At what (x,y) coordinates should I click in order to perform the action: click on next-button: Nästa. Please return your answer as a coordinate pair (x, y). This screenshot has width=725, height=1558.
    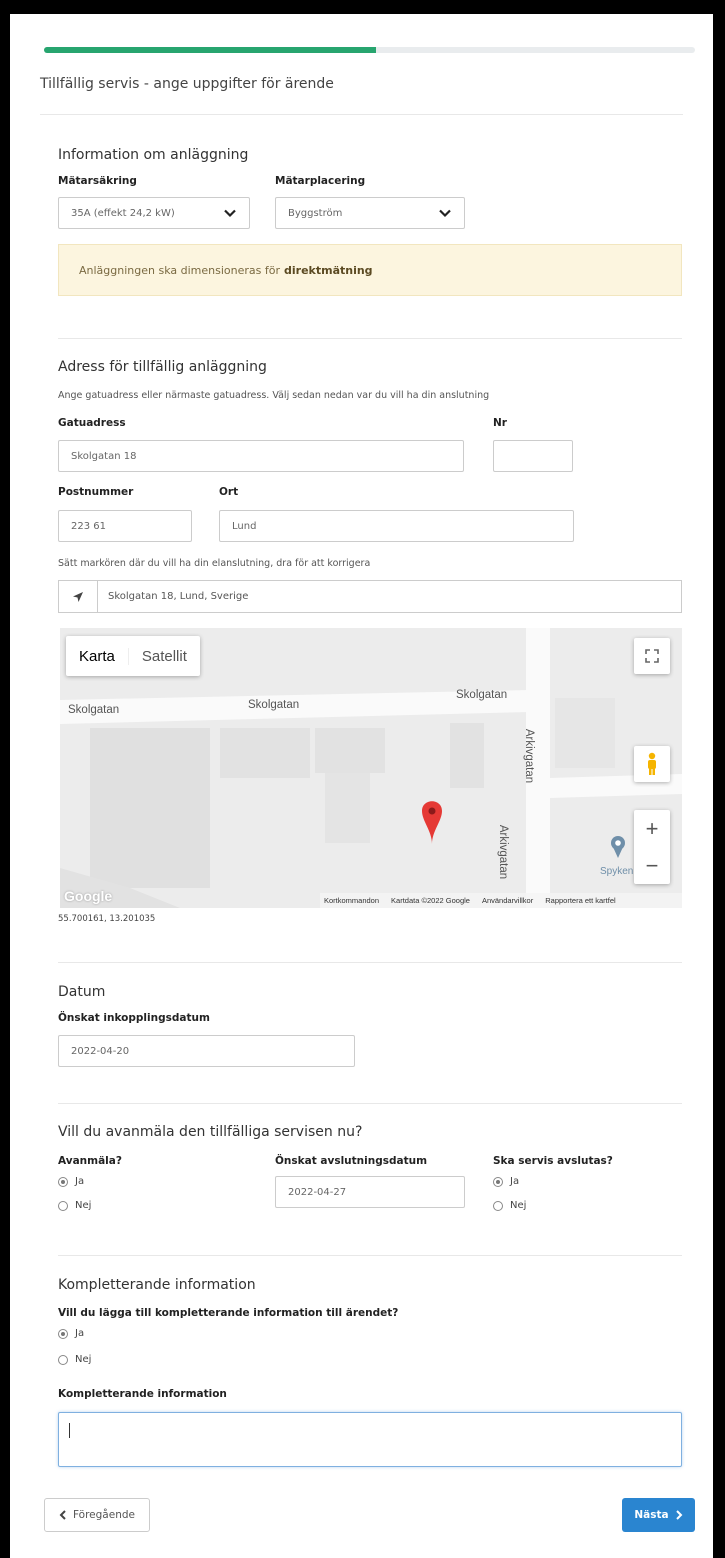
    Looking at the image, I should click on (658, 1515).